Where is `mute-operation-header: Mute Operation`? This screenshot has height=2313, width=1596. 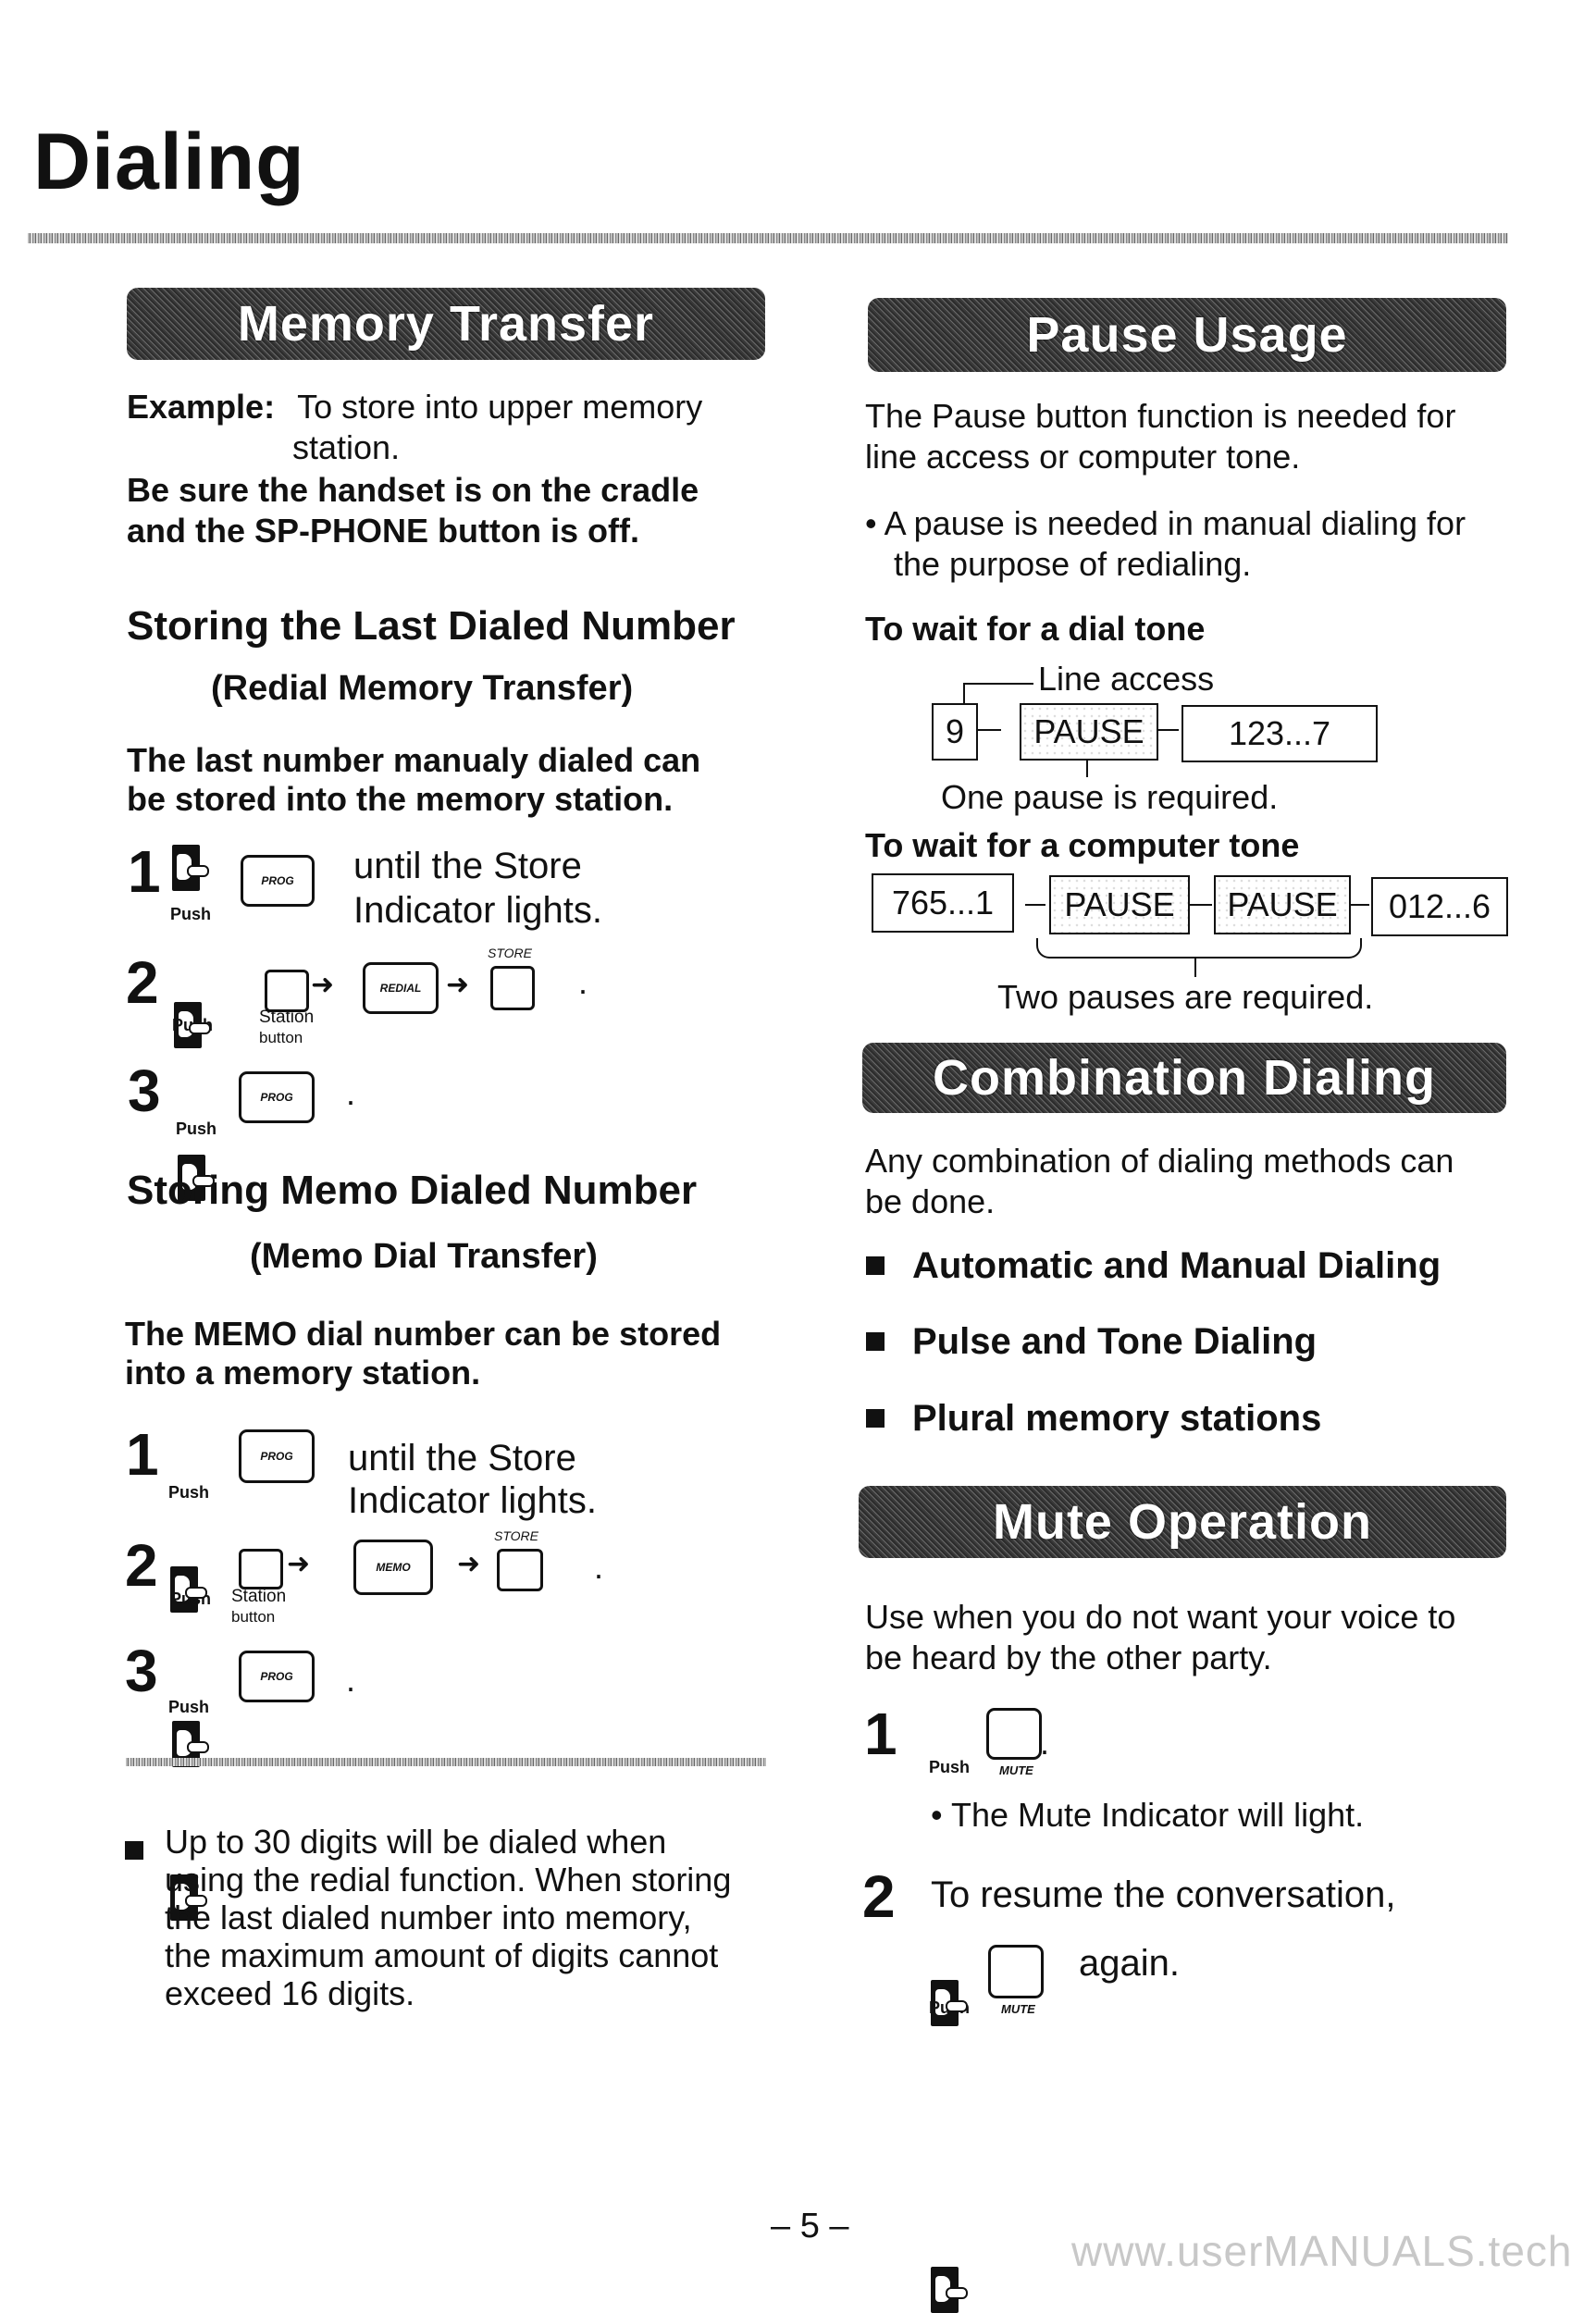 mute-operation-header: Mute Operation is located at coordinates (1182, 1522).